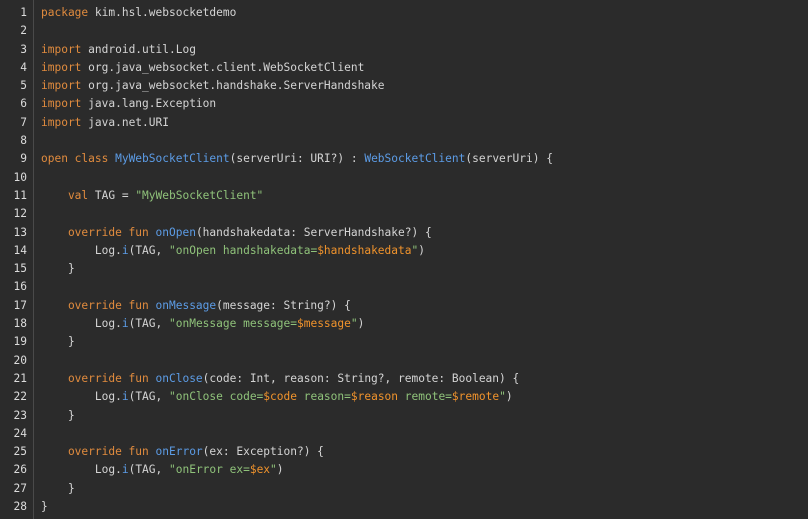 The width and height of the screenshot is (808, 519). I want to click on code-line: 6 import java.lang.Exception, so click(404, 104).